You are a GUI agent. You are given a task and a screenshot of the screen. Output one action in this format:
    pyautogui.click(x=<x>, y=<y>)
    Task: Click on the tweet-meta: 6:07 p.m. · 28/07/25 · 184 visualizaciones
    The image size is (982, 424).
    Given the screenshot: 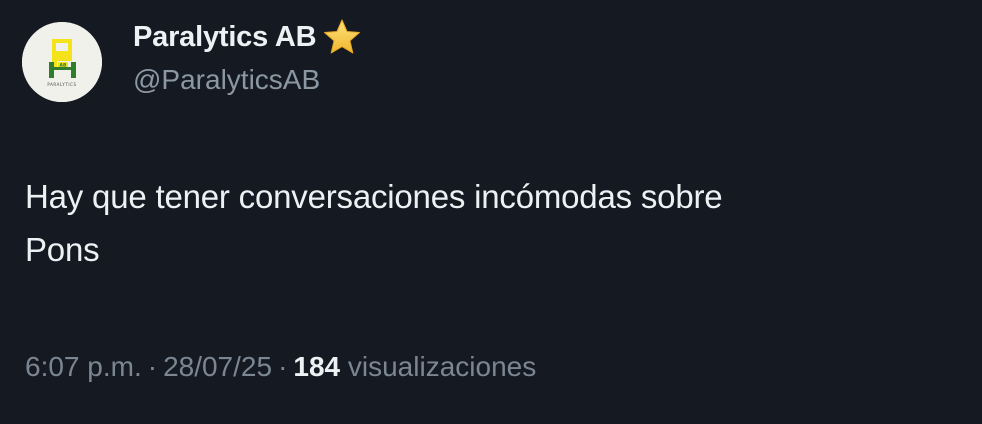 What is the action you would take?
    pyautogui.click(x=280, y=367)
    